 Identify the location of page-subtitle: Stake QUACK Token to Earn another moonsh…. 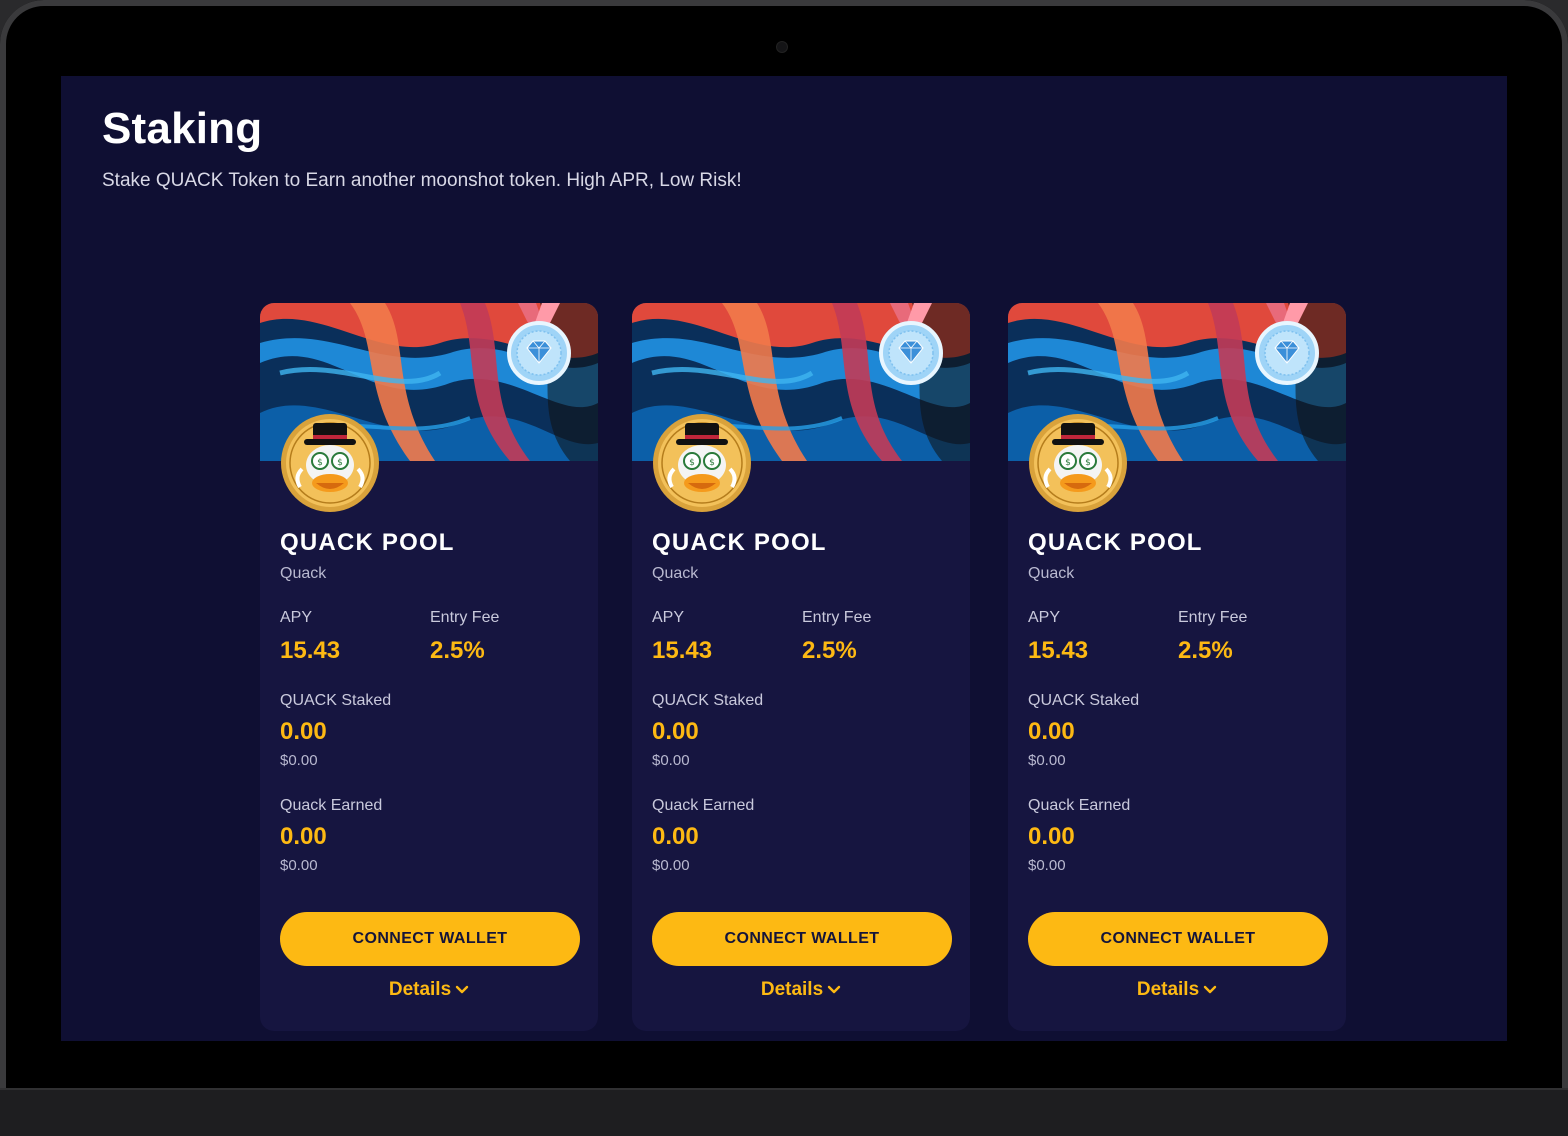
(422, 180).